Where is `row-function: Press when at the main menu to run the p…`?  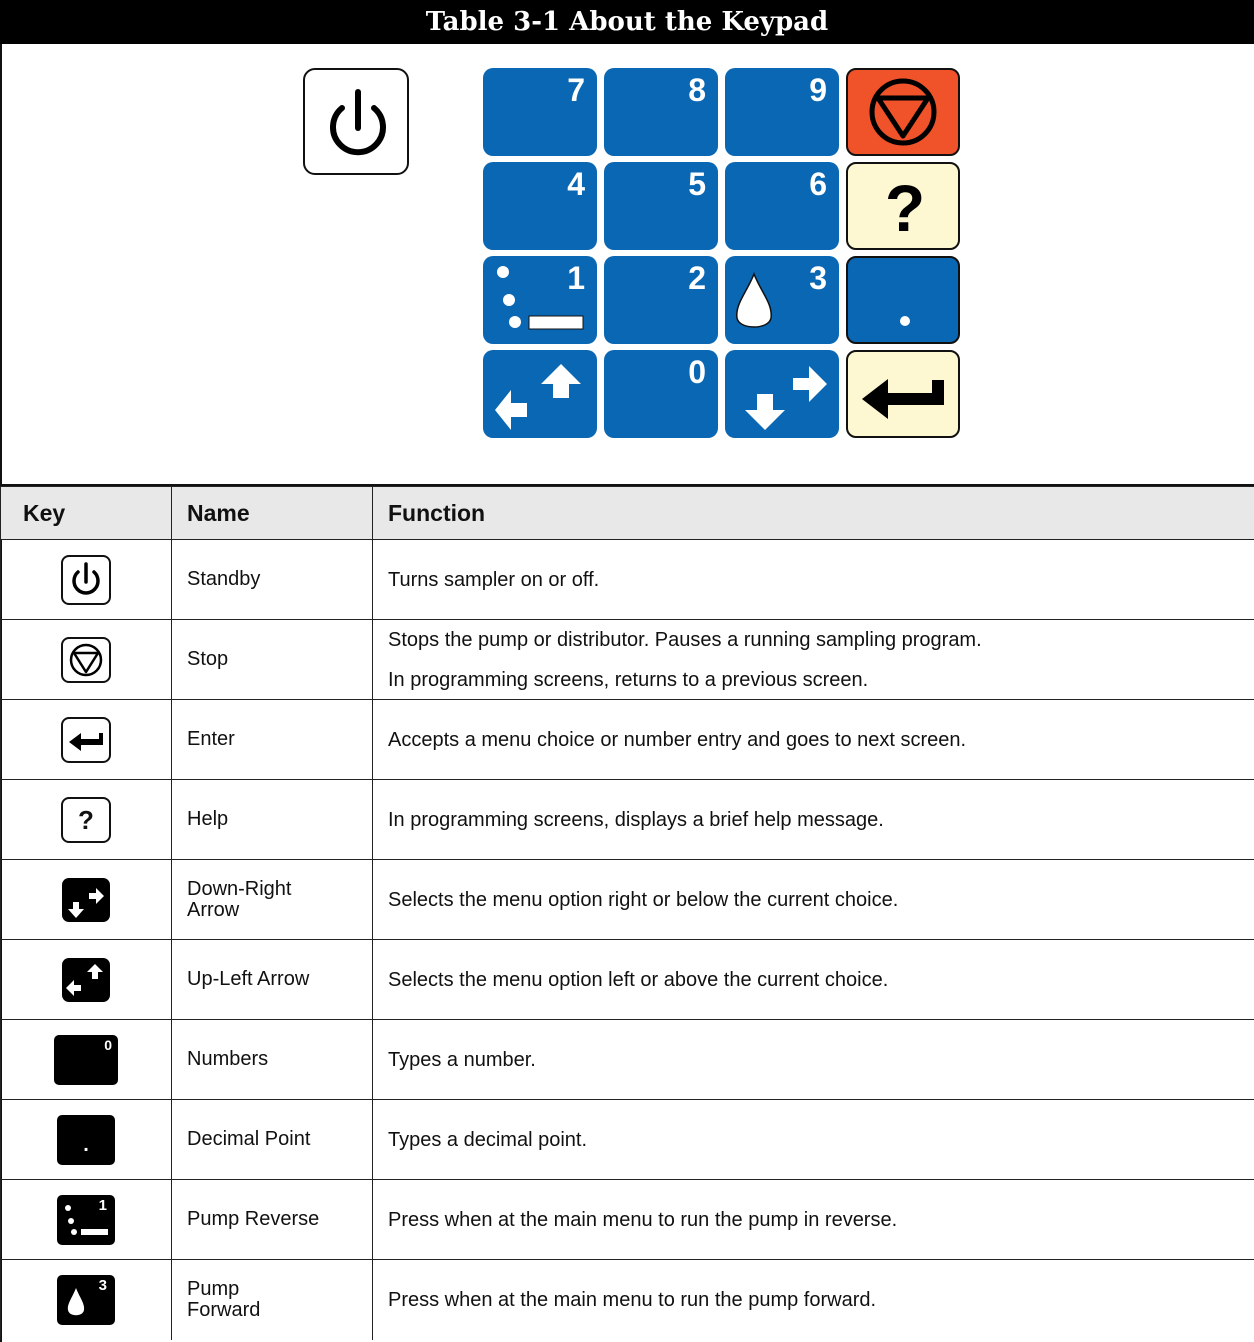
row-function: Press when at the main menu to run the p… is located at coordinates (813, 1219).